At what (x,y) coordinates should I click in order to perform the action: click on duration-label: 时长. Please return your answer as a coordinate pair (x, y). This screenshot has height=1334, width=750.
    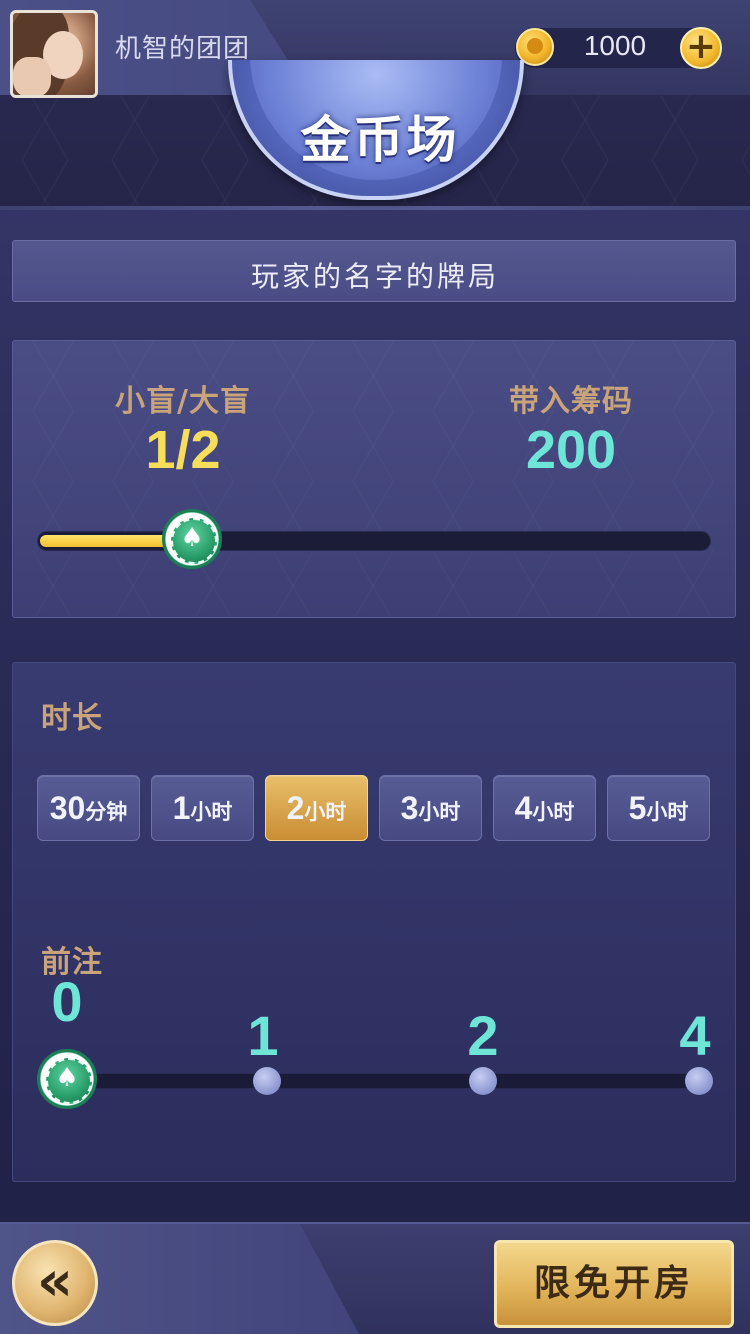
    Looking at the image, I should click on (72, 718).